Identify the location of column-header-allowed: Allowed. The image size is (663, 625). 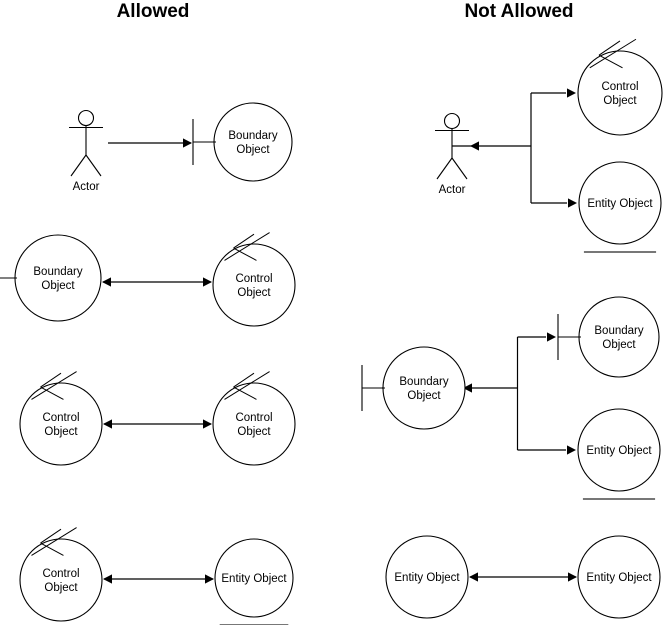
(153, 11).